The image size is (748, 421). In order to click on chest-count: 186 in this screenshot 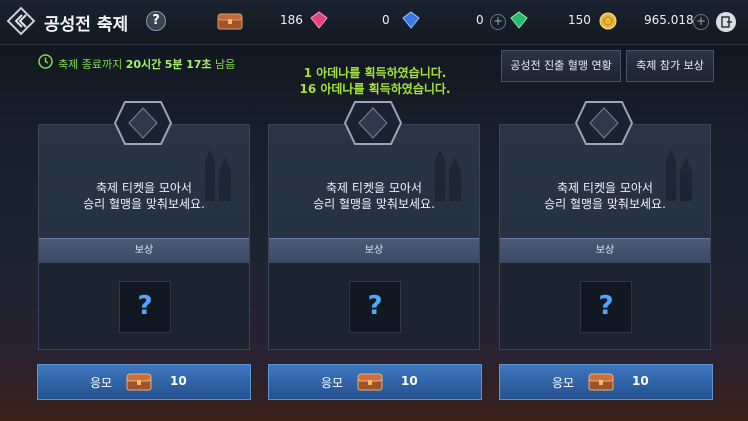, I will do `click(291, 20)`.